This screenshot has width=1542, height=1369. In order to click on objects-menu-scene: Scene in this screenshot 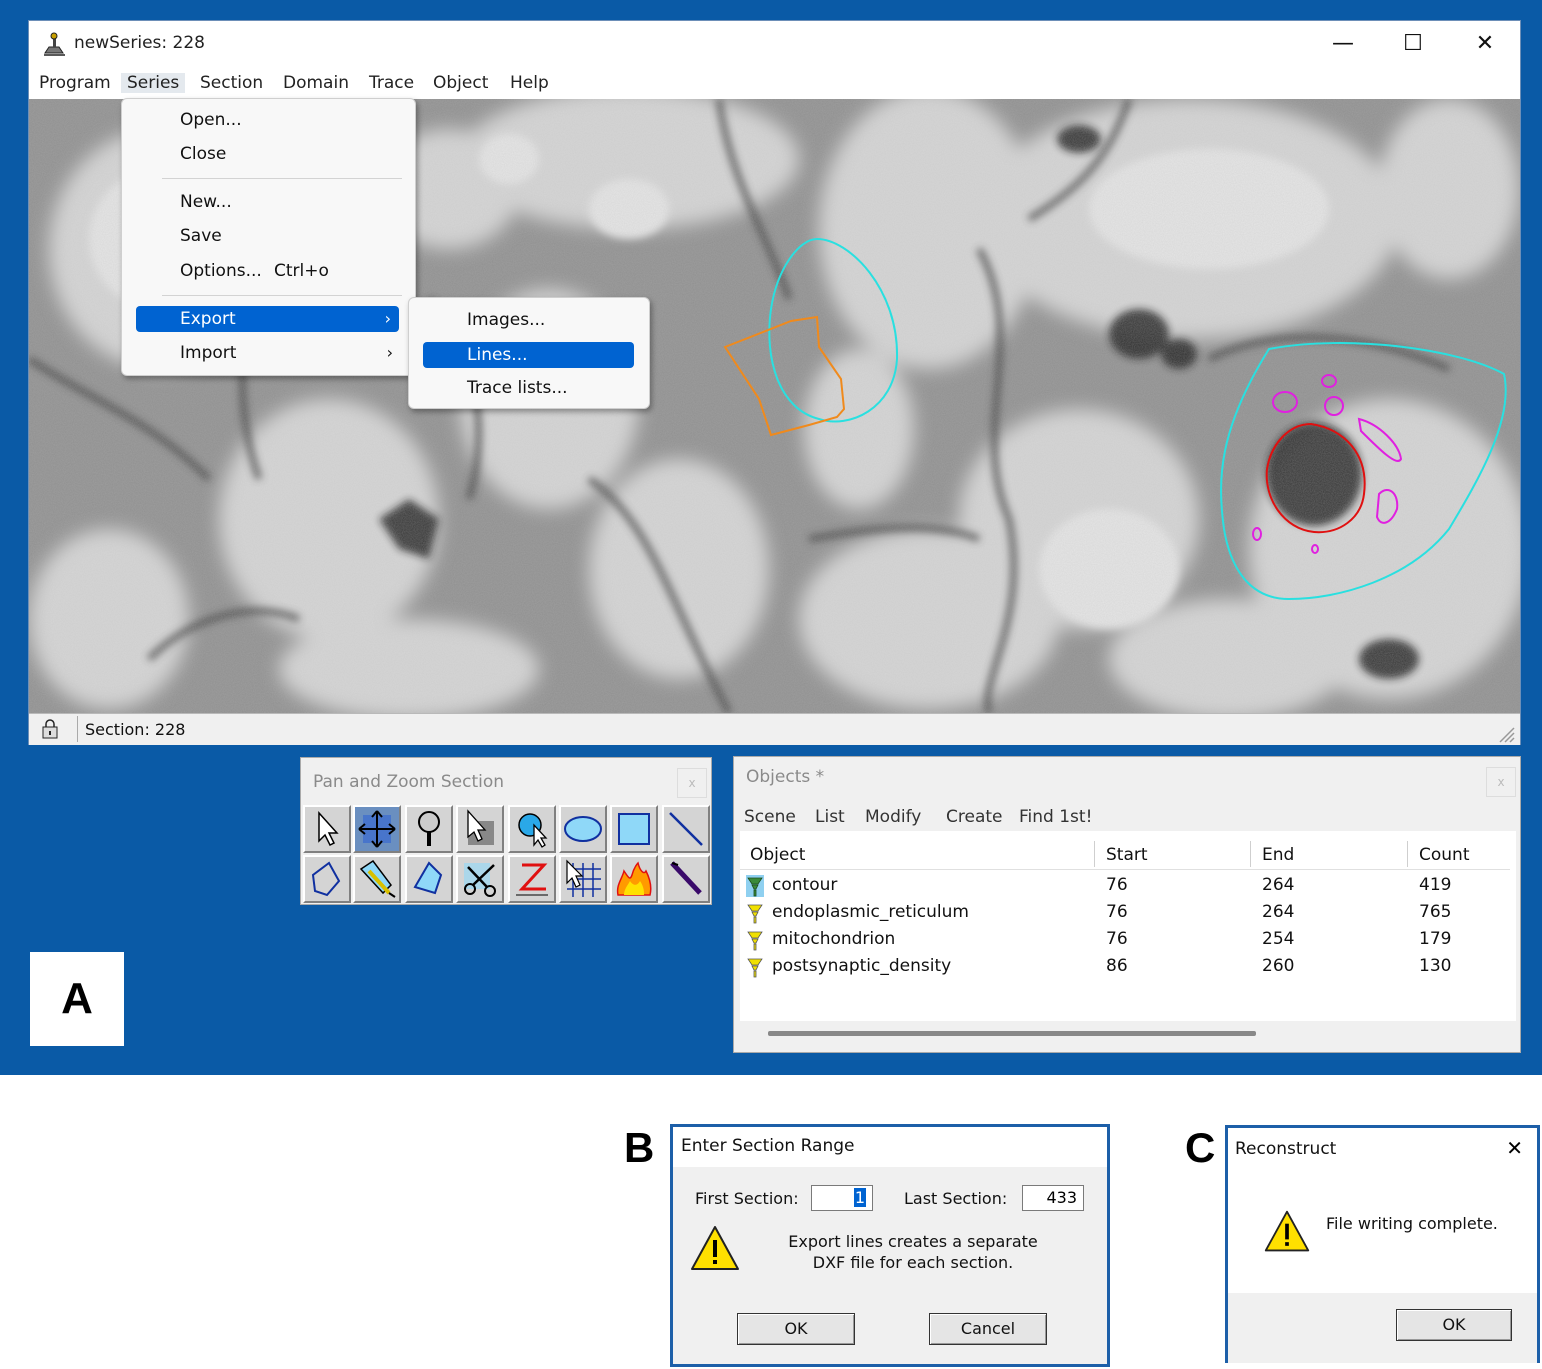, I will do `click(770, 817)`.